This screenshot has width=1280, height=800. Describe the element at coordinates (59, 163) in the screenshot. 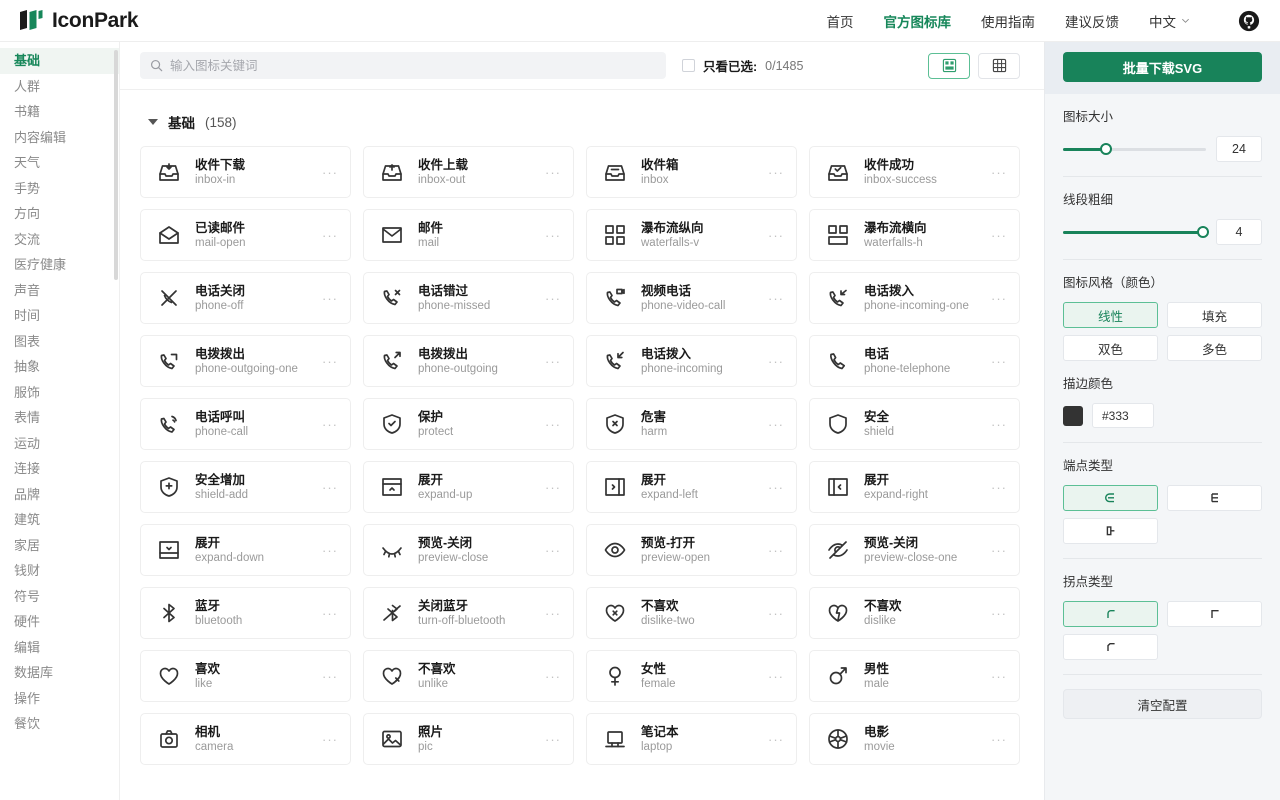

I see `sidebar-item-4: 天气` at that location.